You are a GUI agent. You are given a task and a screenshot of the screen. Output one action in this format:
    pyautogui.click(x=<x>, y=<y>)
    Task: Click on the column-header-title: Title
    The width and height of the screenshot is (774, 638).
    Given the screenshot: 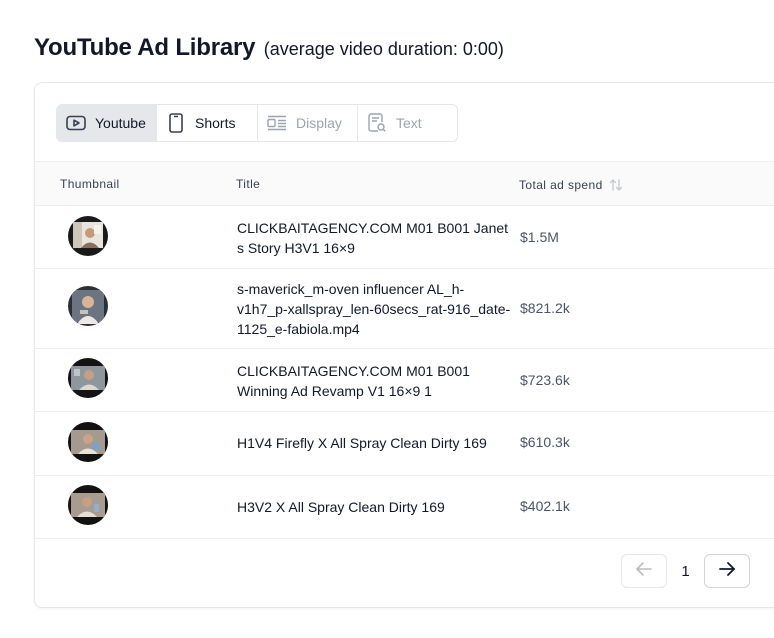 What is the action you would take?
    pyautogui.click(x=248, y=184)
    